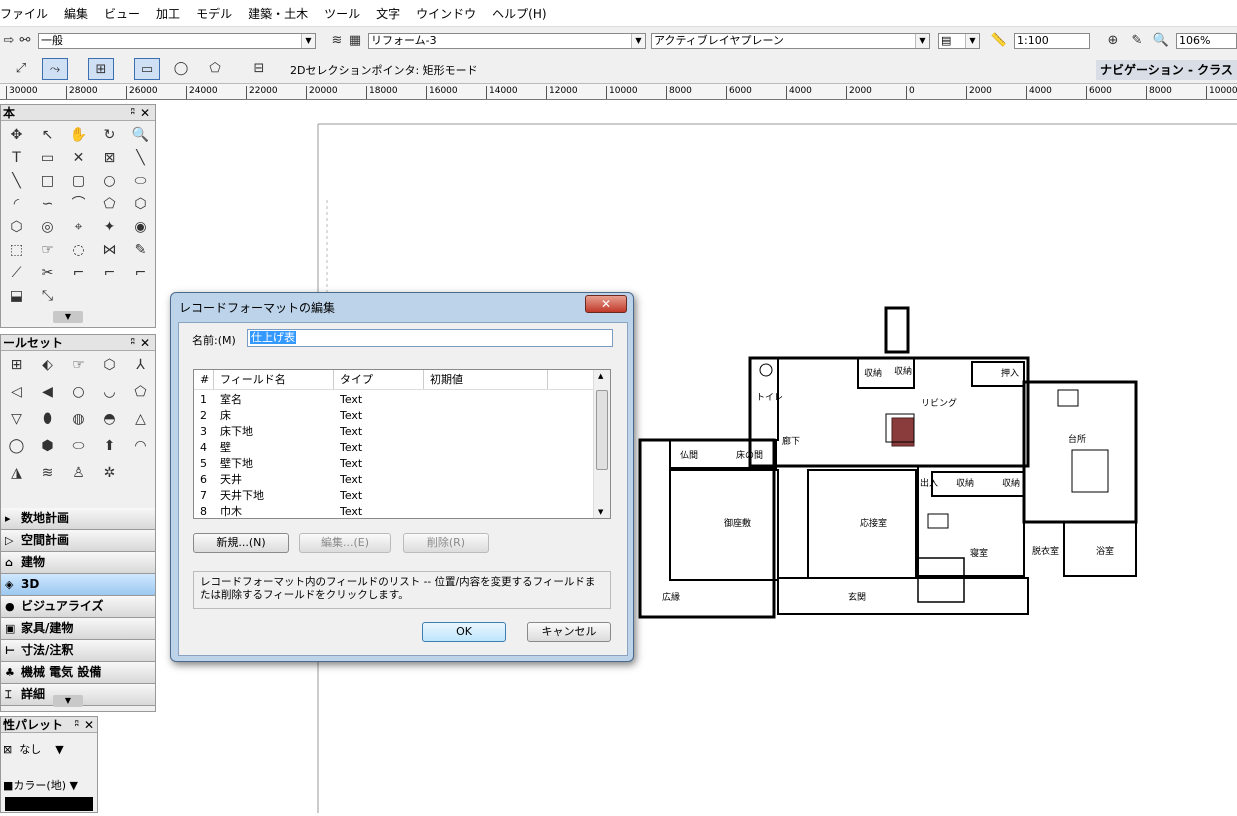  What do you see at coordinates (181, 69) in the screenshot?
I see `lasso-mode-icon: ◯` at bounding box center [181, 69].